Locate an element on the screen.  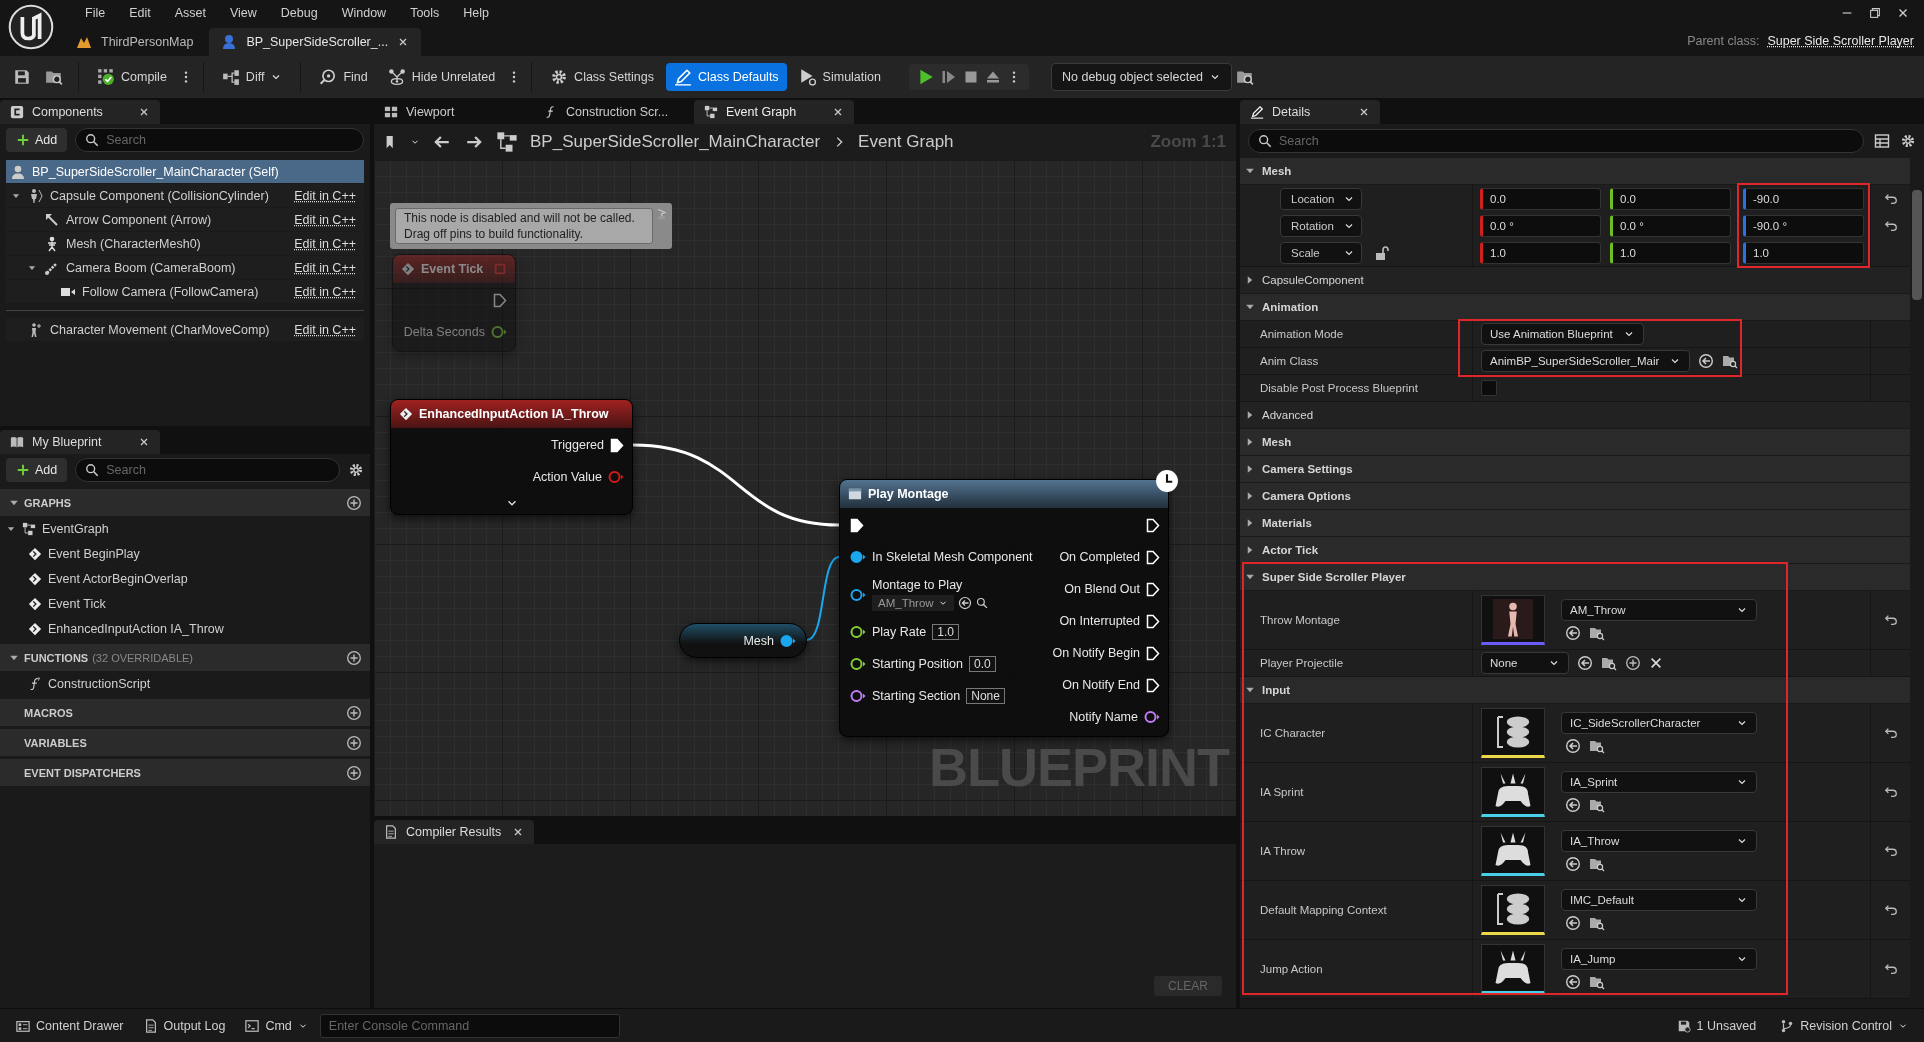
search-field: Search is located at coordinates (1556, 141).